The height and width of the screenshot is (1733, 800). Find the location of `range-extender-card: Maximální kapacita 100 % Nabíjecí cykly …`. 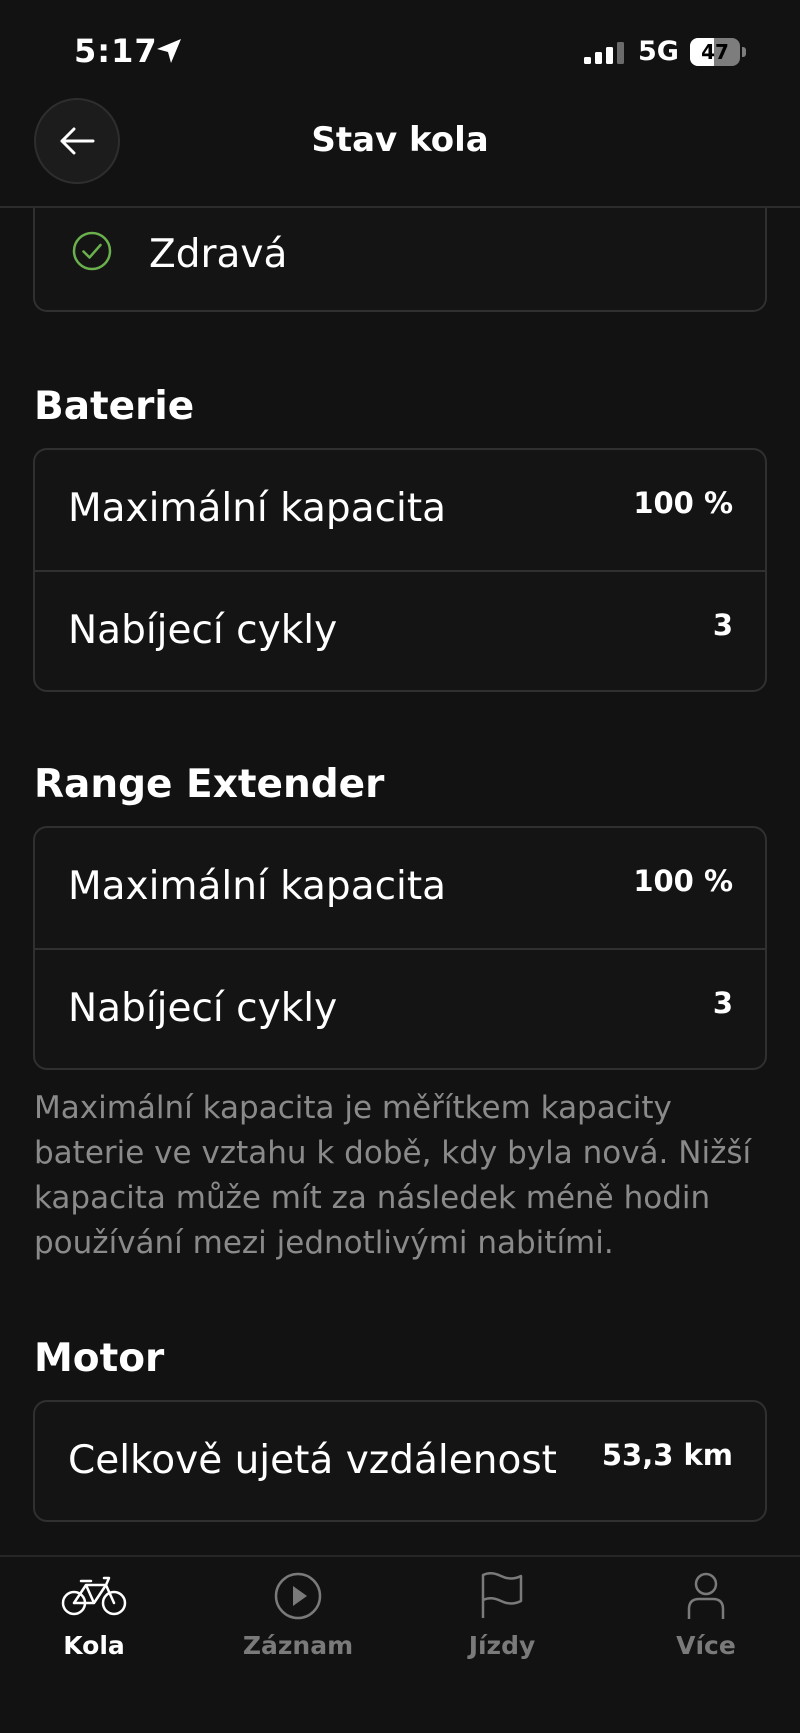

range-extender-card: Maximální kapacita 100 % Nabíjecí cykly … is located at coordinates (400, 948).